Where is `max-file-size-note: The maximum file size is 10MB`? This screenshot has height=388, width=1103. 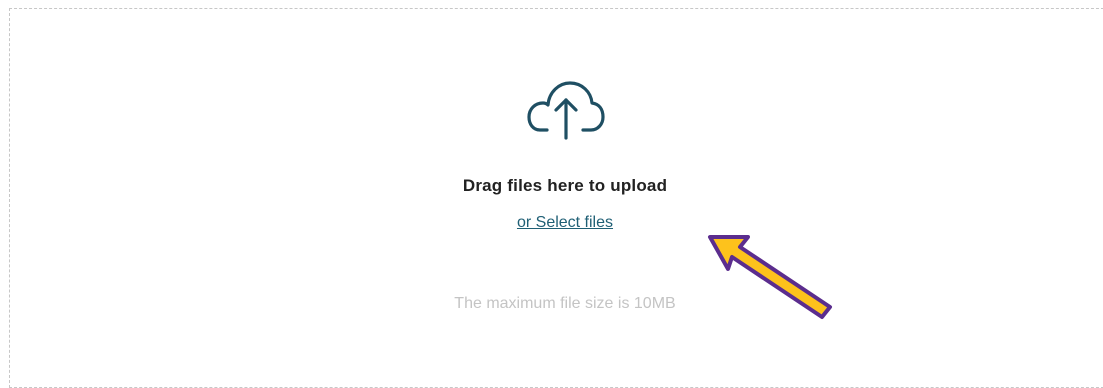 max-file-size-note: The maximum file size is 10MB is located at coordinates (565, 303).